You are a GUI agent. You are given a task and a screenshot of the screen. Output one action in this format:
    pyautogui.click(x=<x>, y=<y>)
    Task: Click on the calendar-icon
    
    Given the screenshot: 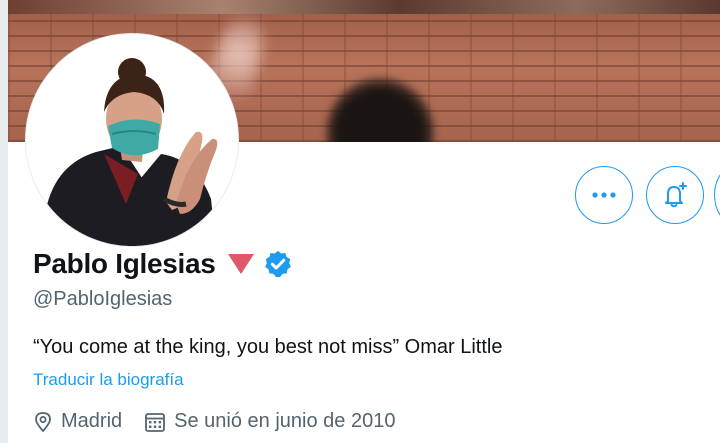 What is the action you would take?
    pyautogui.click(x=155, y=422)
    